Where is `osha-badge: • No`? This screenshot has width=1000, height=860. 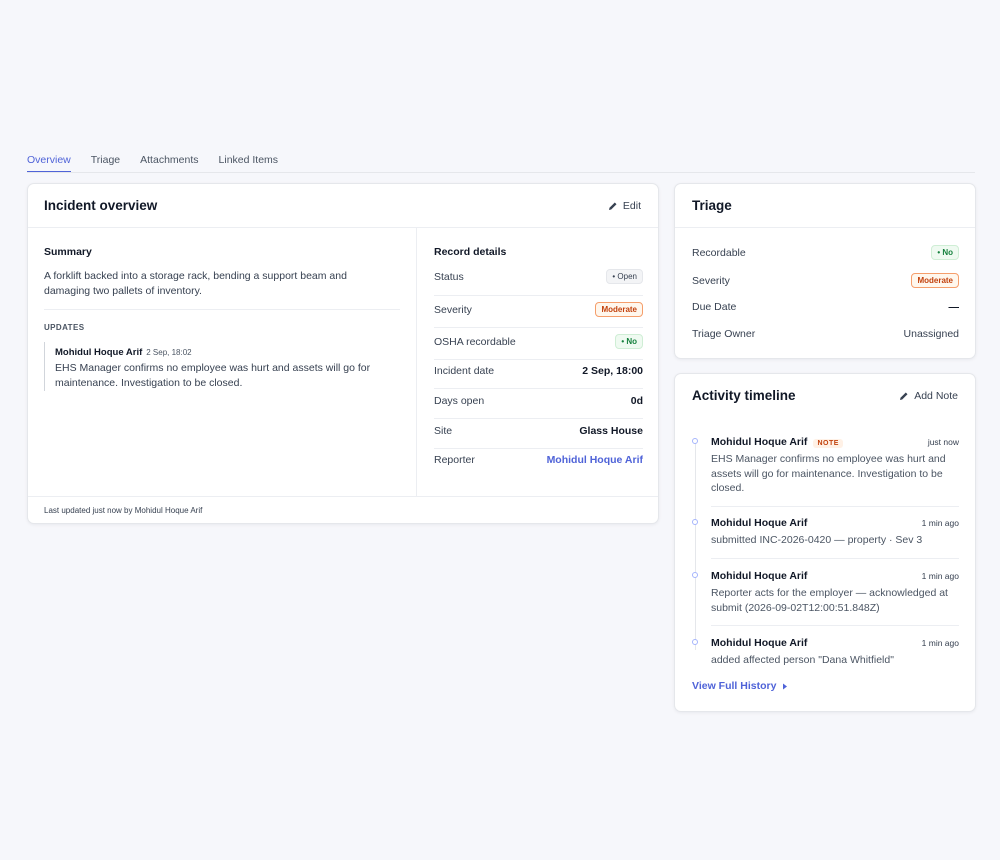 osha-badge: • No is located at coordinates (629, 341).